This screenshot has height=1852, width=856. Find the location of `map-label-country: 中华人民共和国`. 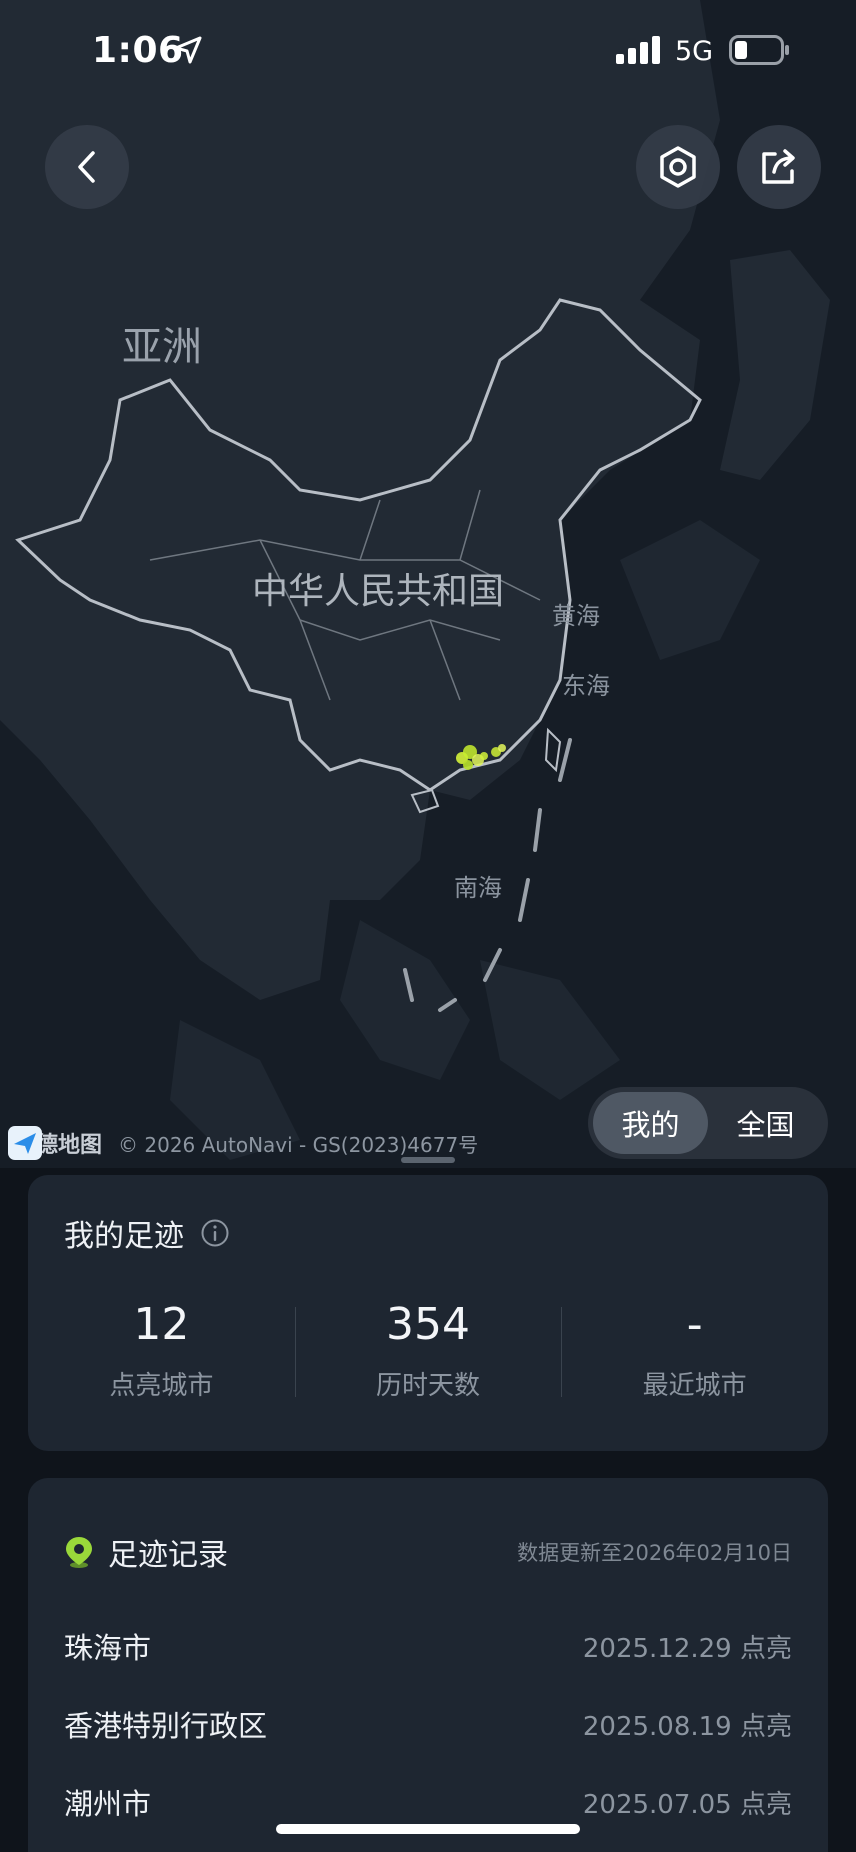

map-label-country: 中华人民共和国 is located at coordinates (378, 591).